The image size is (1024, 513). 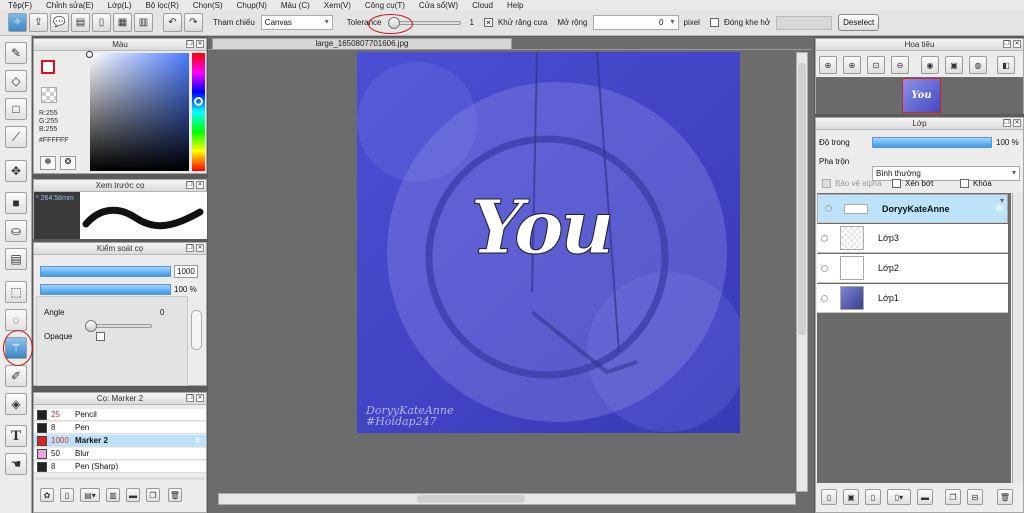 What do you see at coordinates (953, 497) in the screenshot?
I see `duplicate-layer-icon: ❐` at bounding box center [953, 497].